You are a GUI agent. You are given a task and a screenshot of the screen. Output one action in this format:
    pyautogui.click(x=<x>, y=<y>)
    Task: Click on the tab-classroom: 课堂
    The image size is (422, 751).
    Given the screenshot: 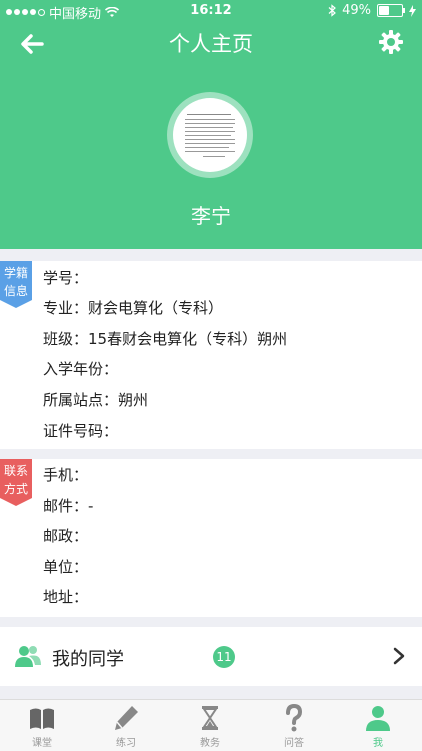 What is the action you would take?
    pyautogui.click(x=42, y=725)
    